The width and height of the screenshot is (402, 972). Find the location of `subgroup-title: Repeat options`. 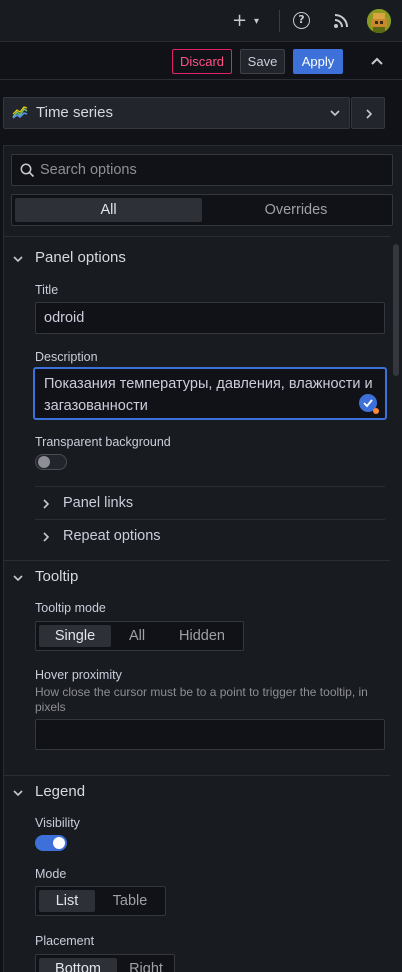

subgroup-title: Repeat options is located at coordinates (112, 536).